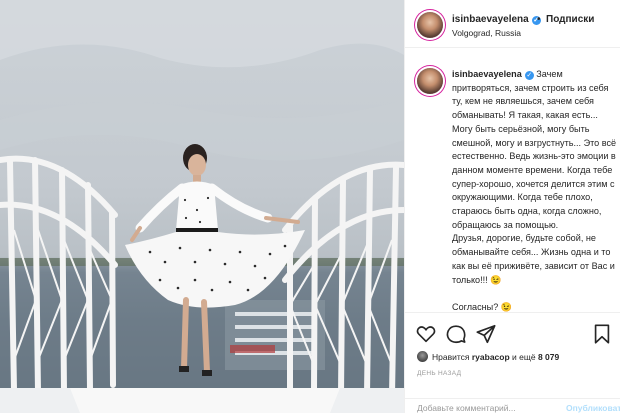 This screenshot has width=620, height=416. What do you see at coordinates (439, 373) in the screenshot?
I see `post-timestamp: ДЕНЬ НАЗАД` at bounding box center [439, 373].